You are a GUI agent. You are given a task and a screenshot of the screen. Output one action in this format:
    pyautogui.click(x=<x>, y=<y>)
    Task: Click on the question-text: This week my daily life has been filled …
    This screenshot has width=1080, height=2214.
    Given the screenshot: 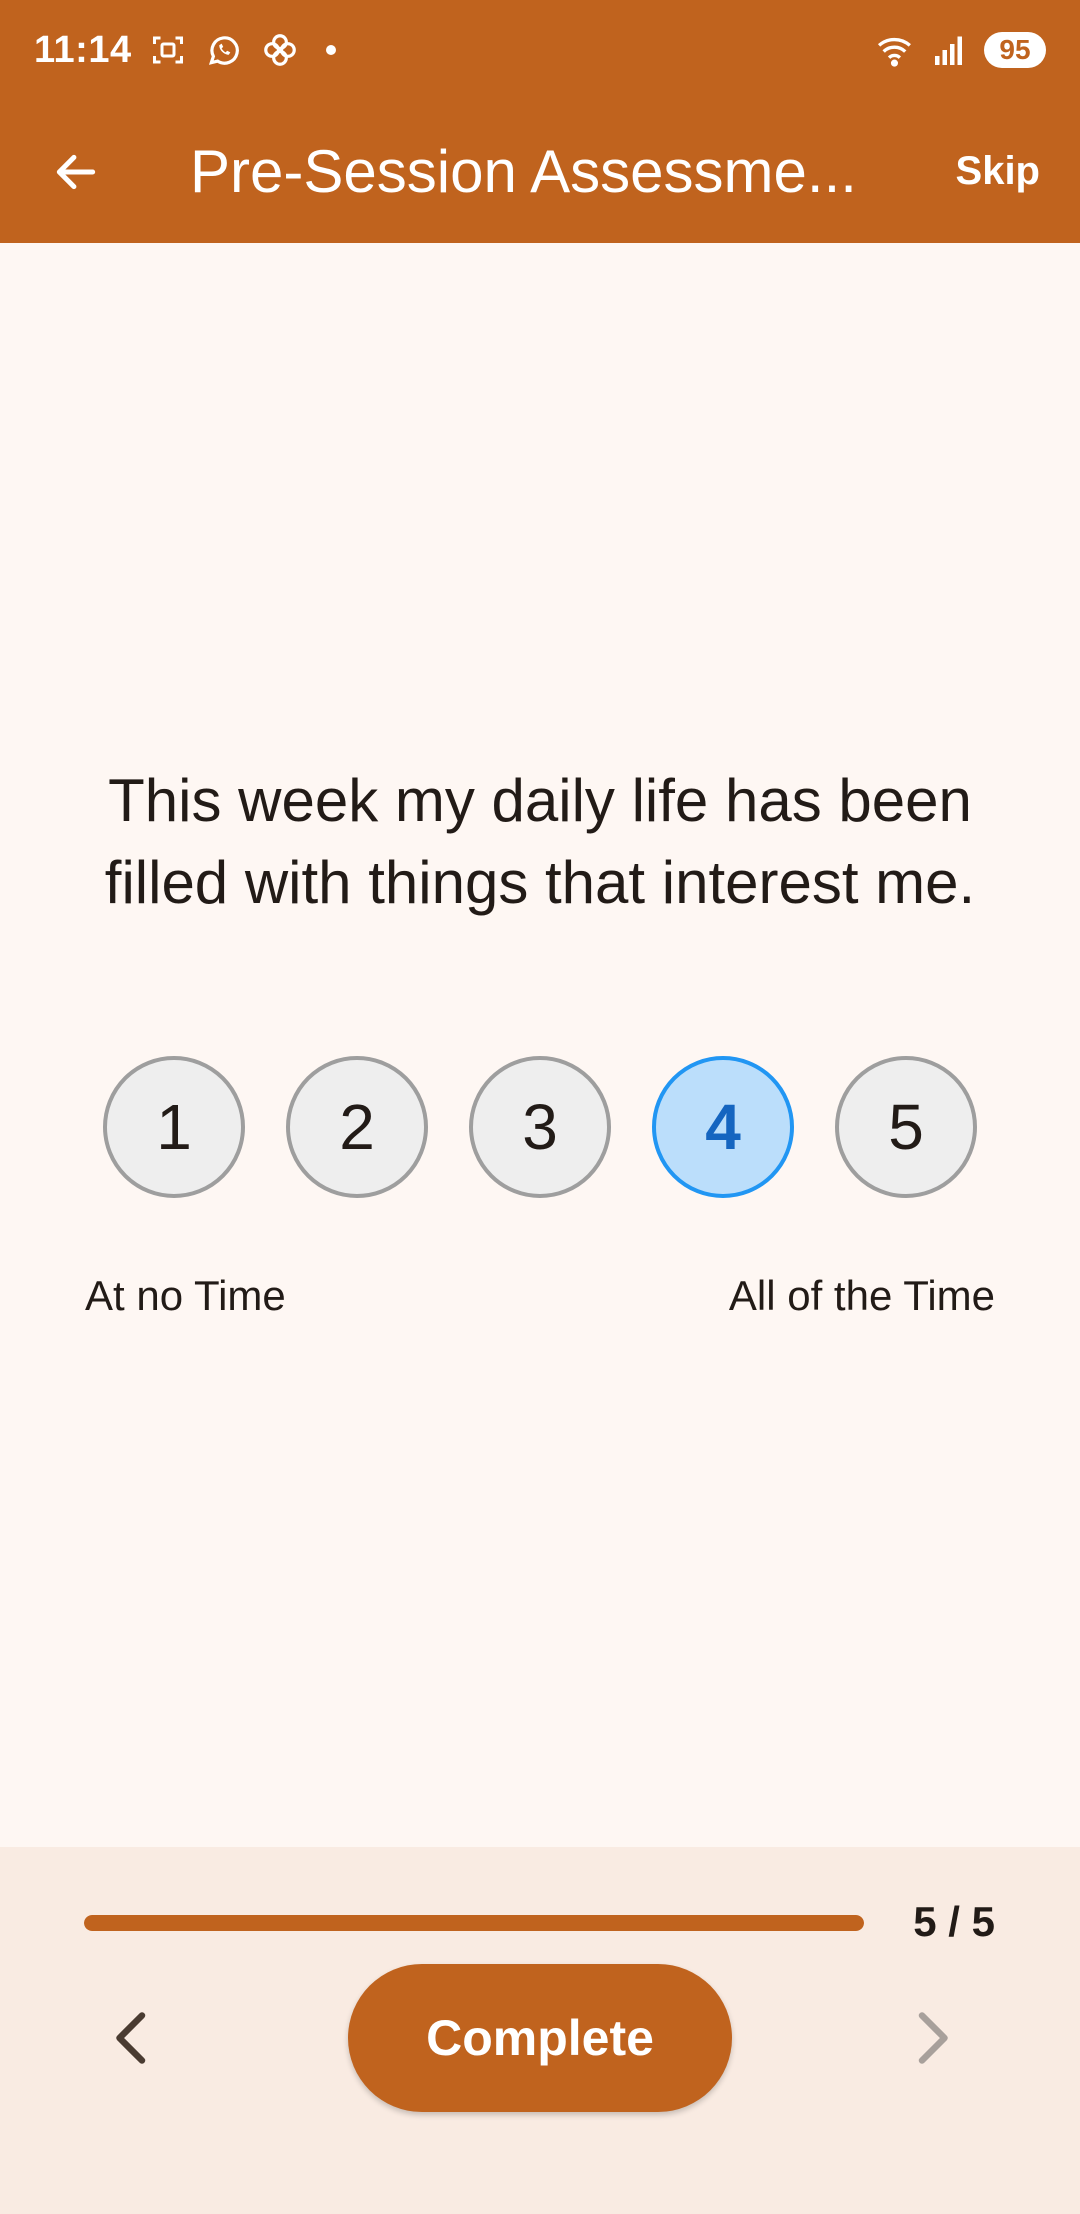 What is the action you would take?
    pyautogui.click(x=540, y=841)
    